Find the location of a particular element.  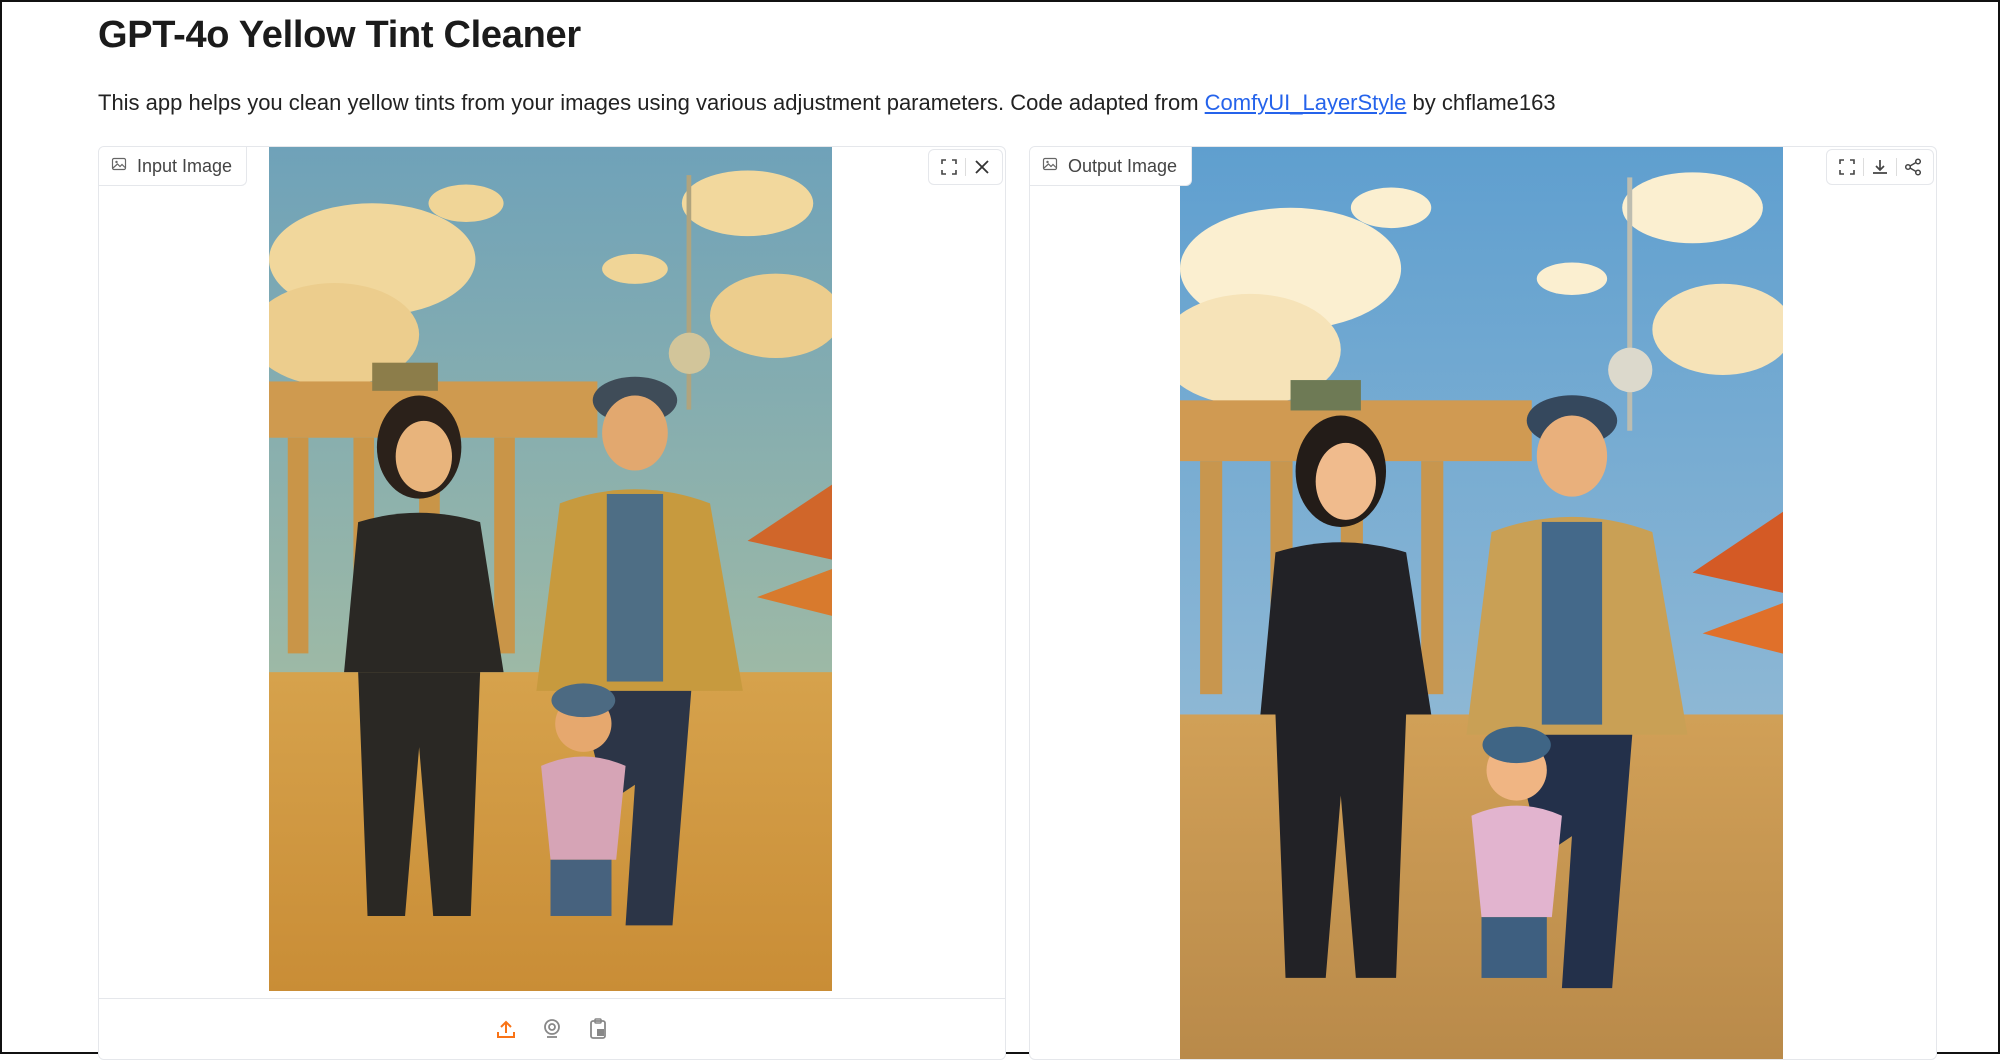

image-source-bar is located at coordinates (552, 1028).